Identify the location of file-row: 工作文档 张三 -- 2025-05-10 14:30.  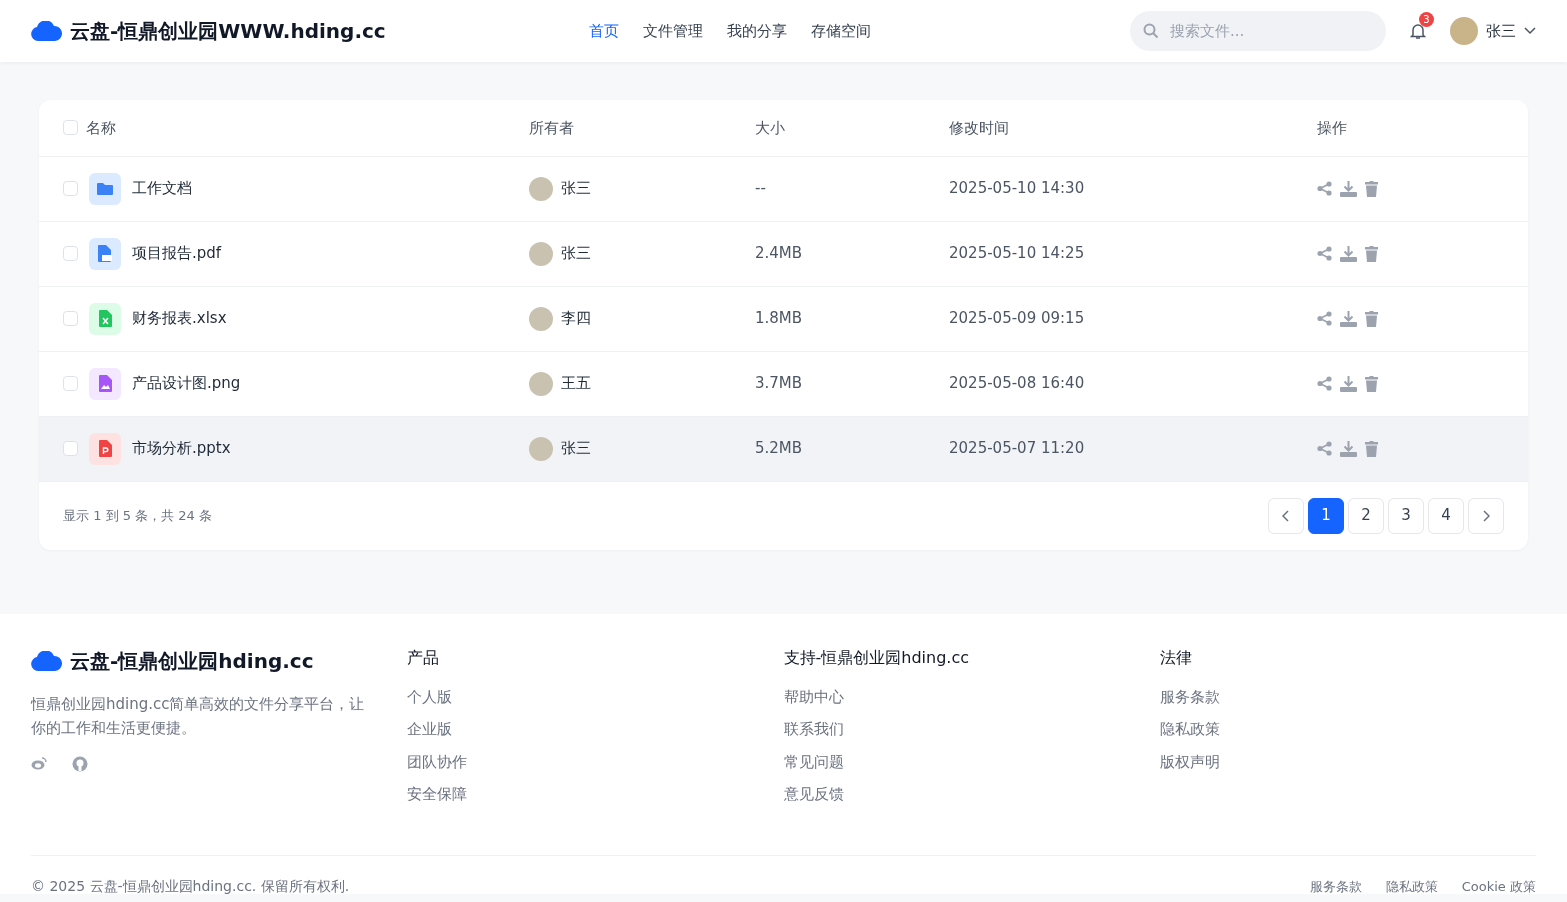
(783, 188).